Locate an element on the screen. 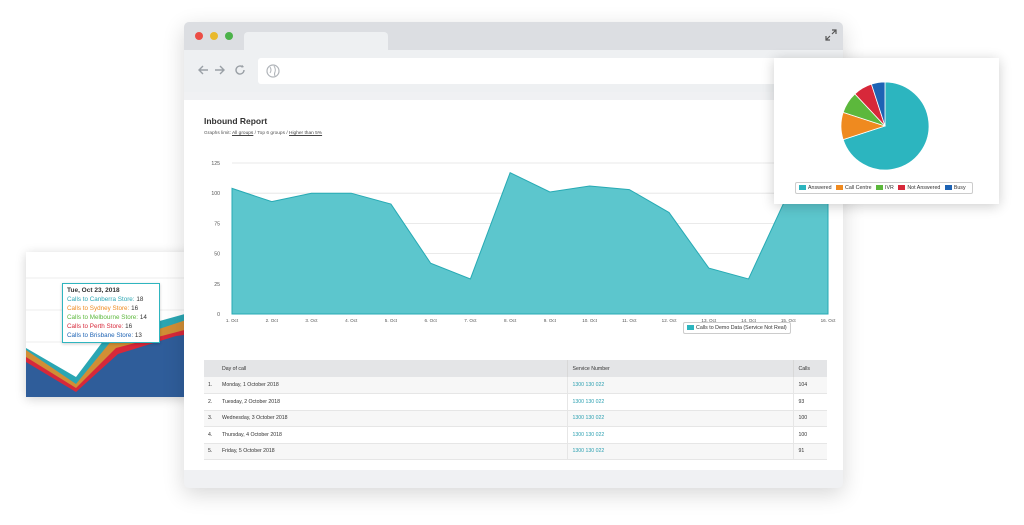 The image size is (1024, 525). row-calls: 93 is located at coordinates (809, 401).